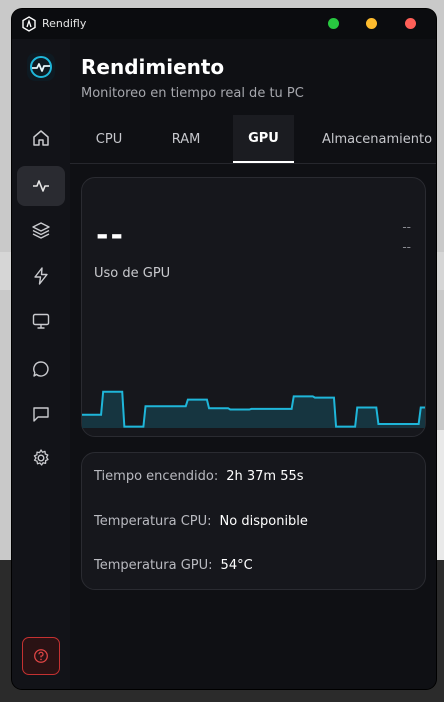 The height and width of the screenshot is (702, 444). Describe the element at coordinates (29, 24) in the screenshot. I see `app-logo-icon` at that location.